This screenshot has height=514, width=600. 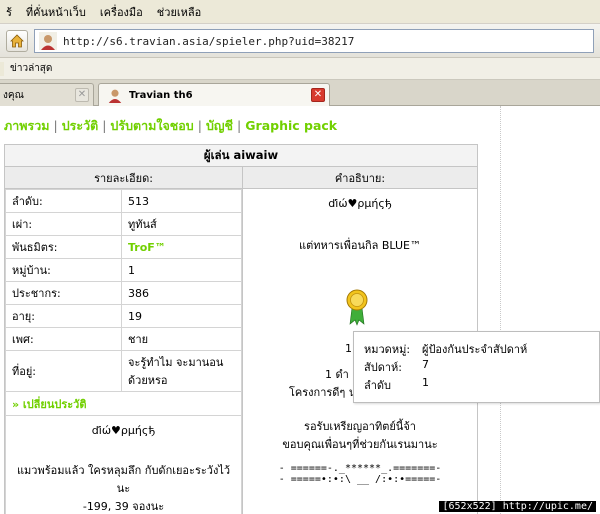 I want to click on bookmarks-toolbar: ข่าวล่าสุด, so click(x=300, y=69).